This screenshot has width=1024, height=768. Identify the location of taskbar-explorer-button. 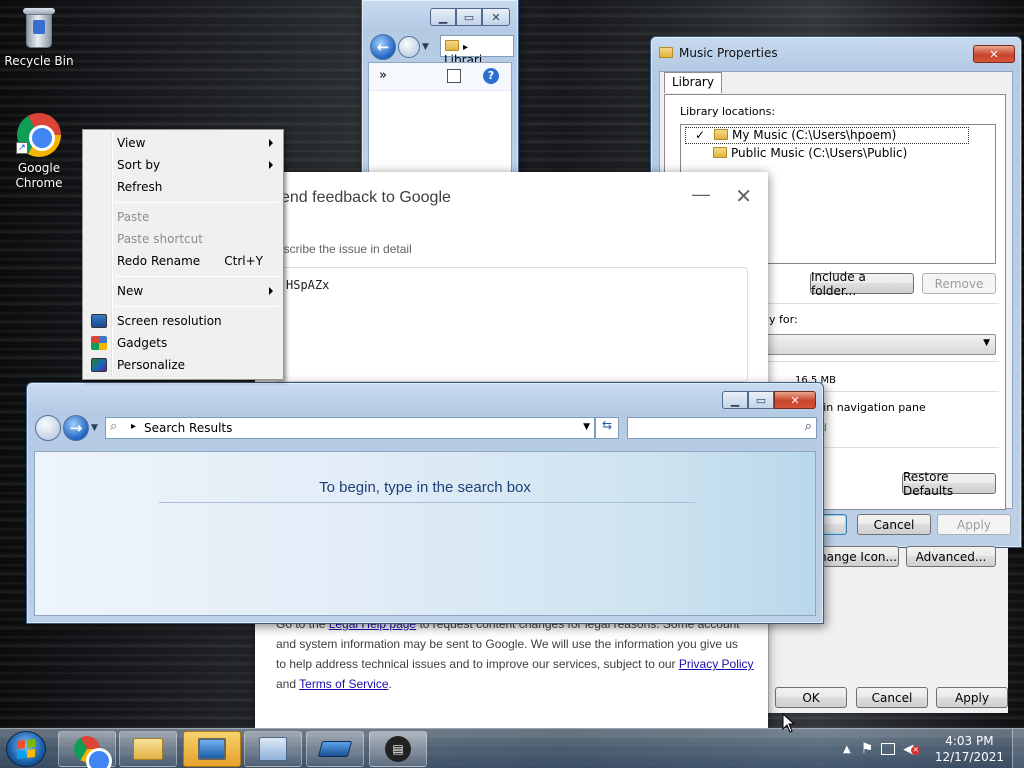
(148, 749).